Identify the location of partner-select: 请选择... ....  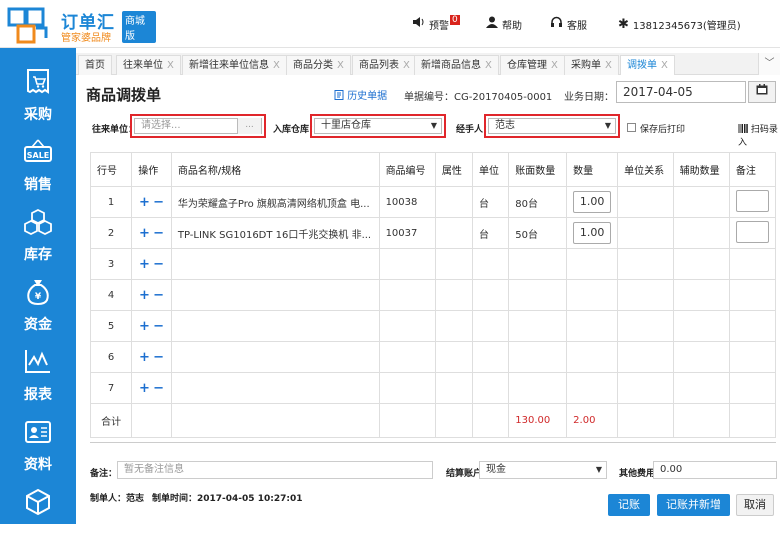
(198, 126).